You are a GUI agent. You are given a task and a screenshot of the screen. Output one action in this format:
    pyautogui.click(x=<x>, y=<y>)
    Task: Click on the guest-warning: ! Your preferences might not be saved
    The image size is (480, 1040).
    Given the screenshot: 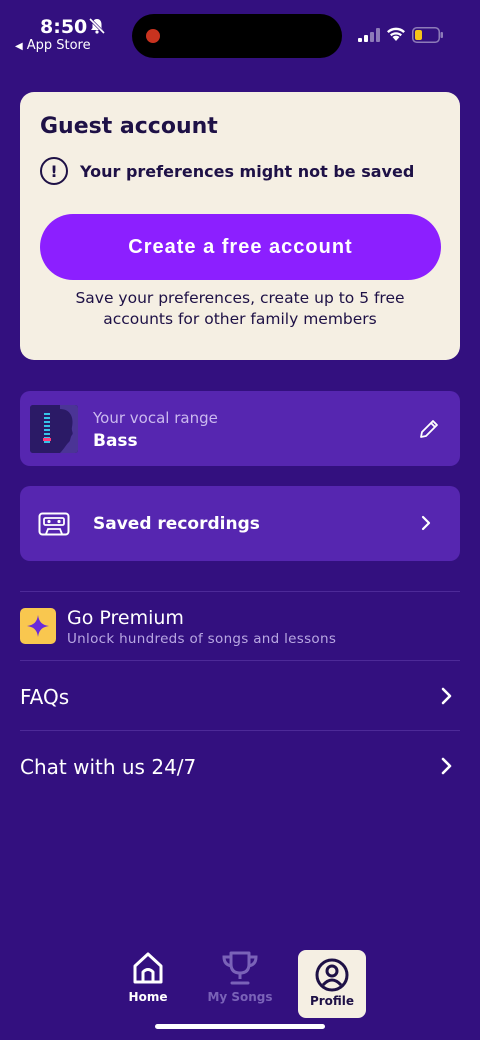 What is the action you would take?
    pyautogui.click(x=227, y=171)
    